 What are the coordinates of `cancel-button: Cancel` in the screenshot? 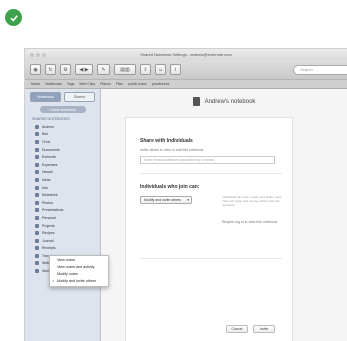 It's located at (237, 329).